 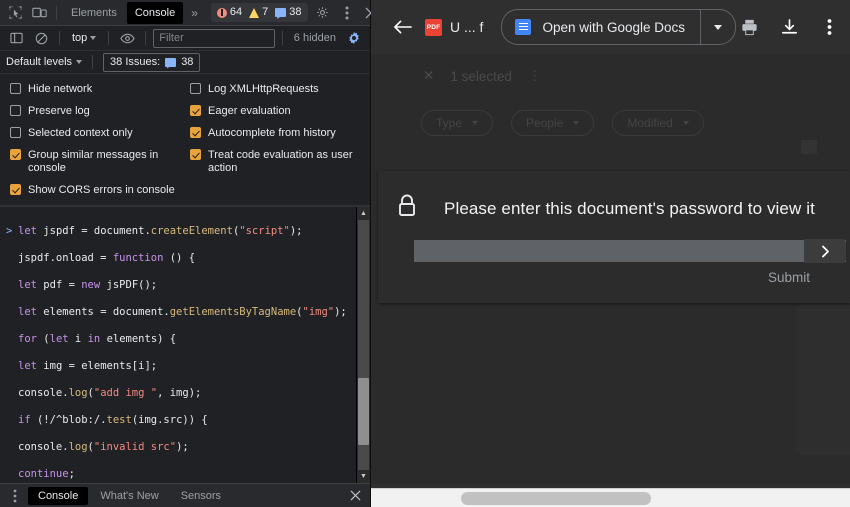 I want to click on tab-console: Console, so click(x=155, y=12).